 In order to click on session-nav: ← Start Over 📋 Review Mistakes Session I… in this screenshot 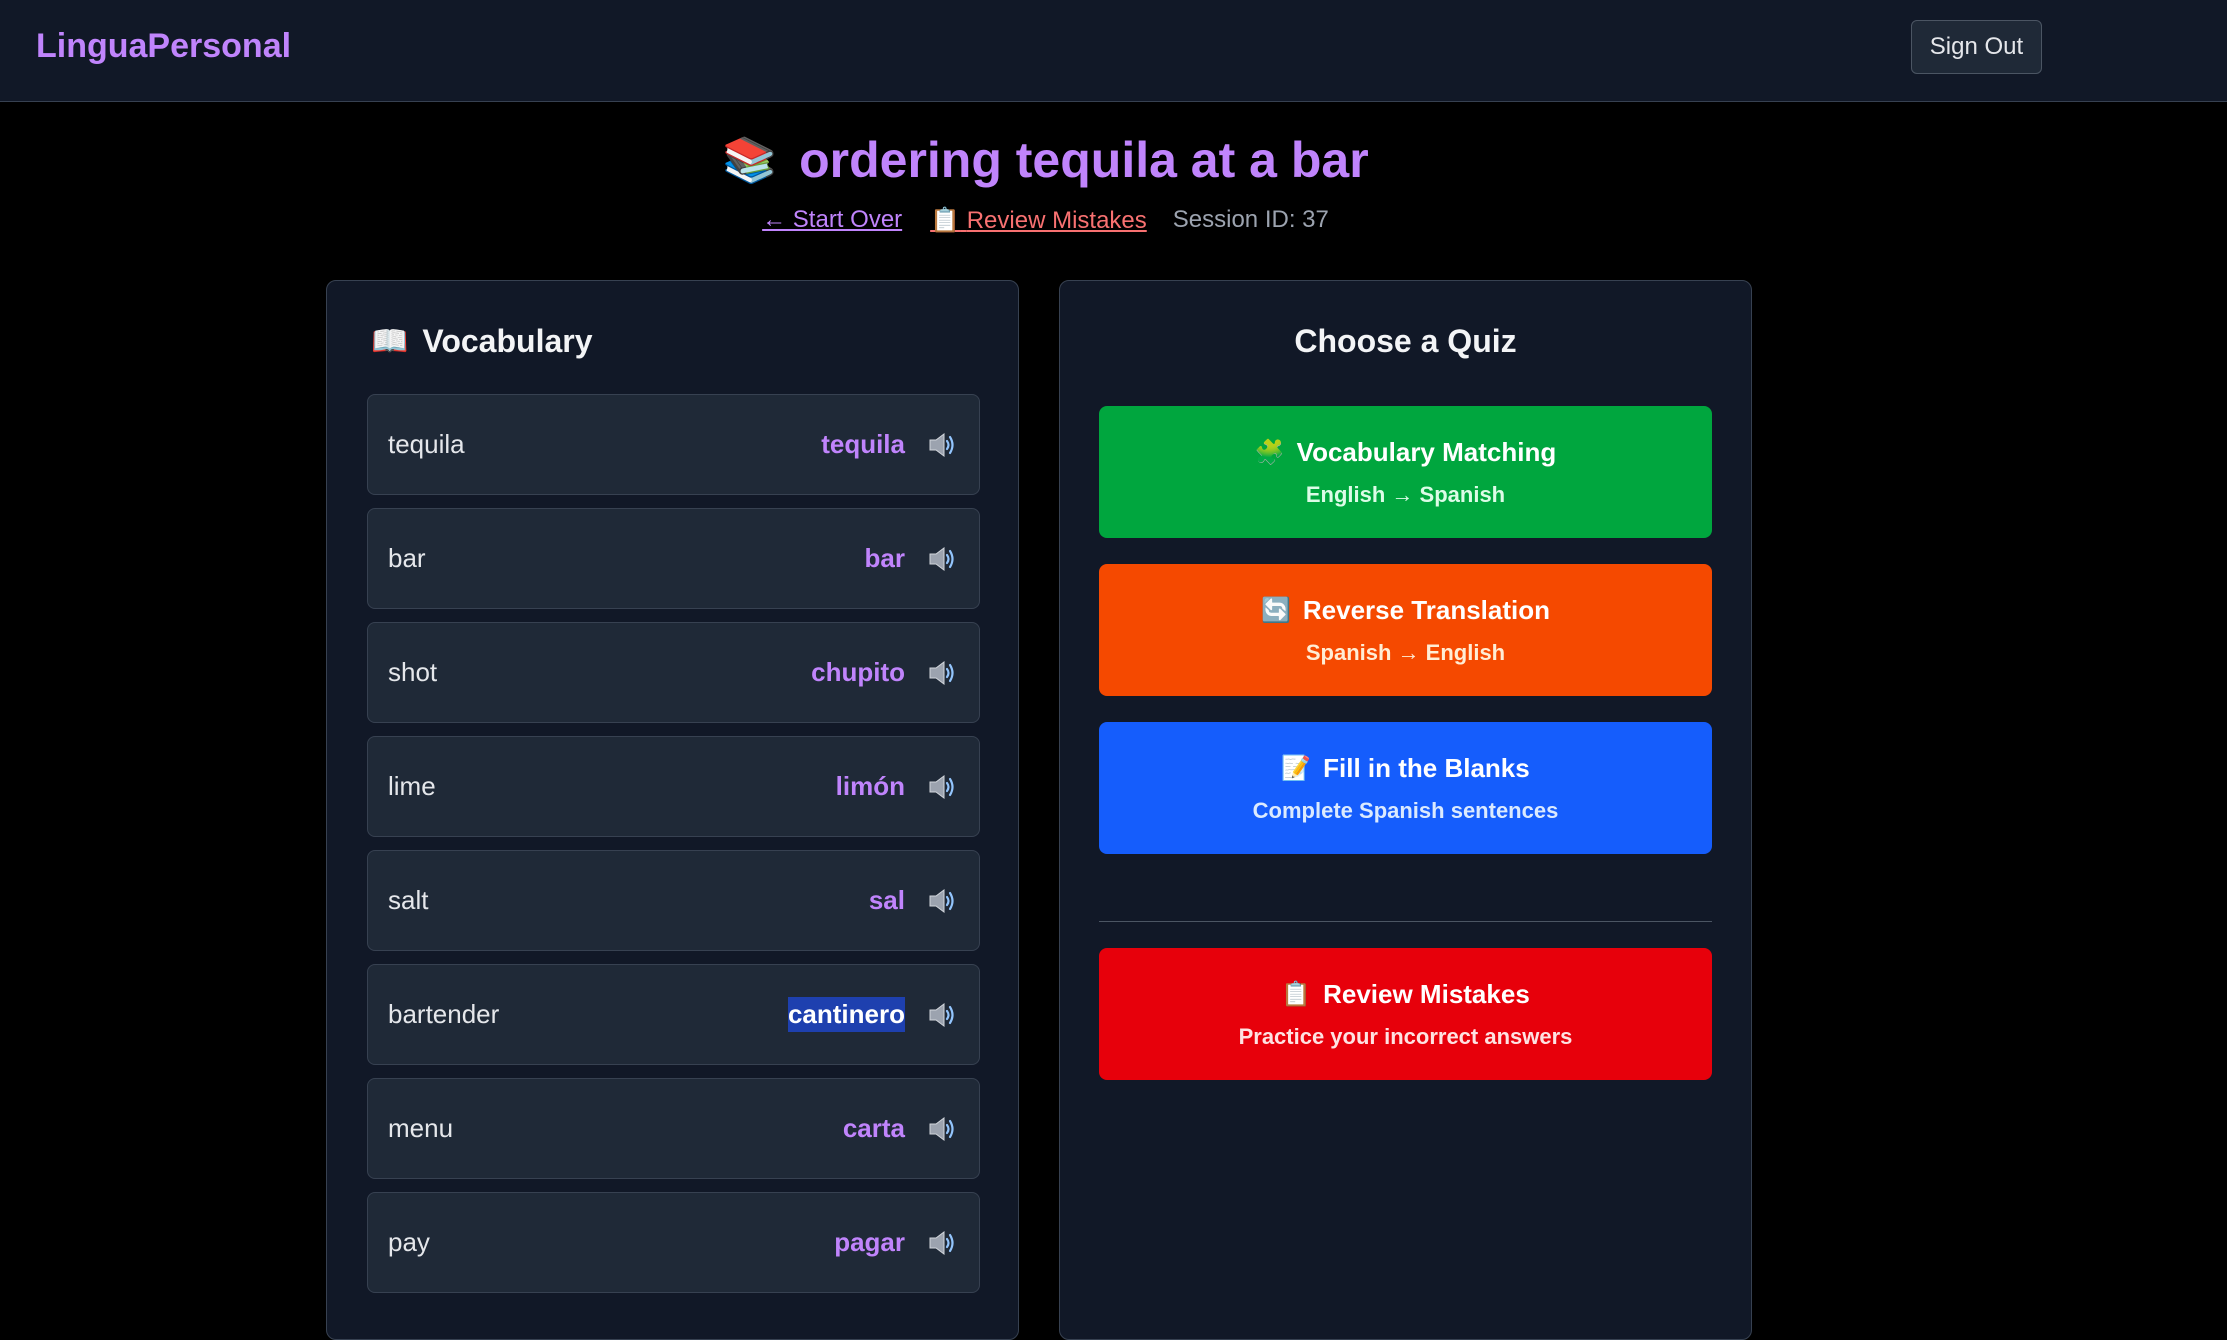, I will do `click(1113, 220)`.